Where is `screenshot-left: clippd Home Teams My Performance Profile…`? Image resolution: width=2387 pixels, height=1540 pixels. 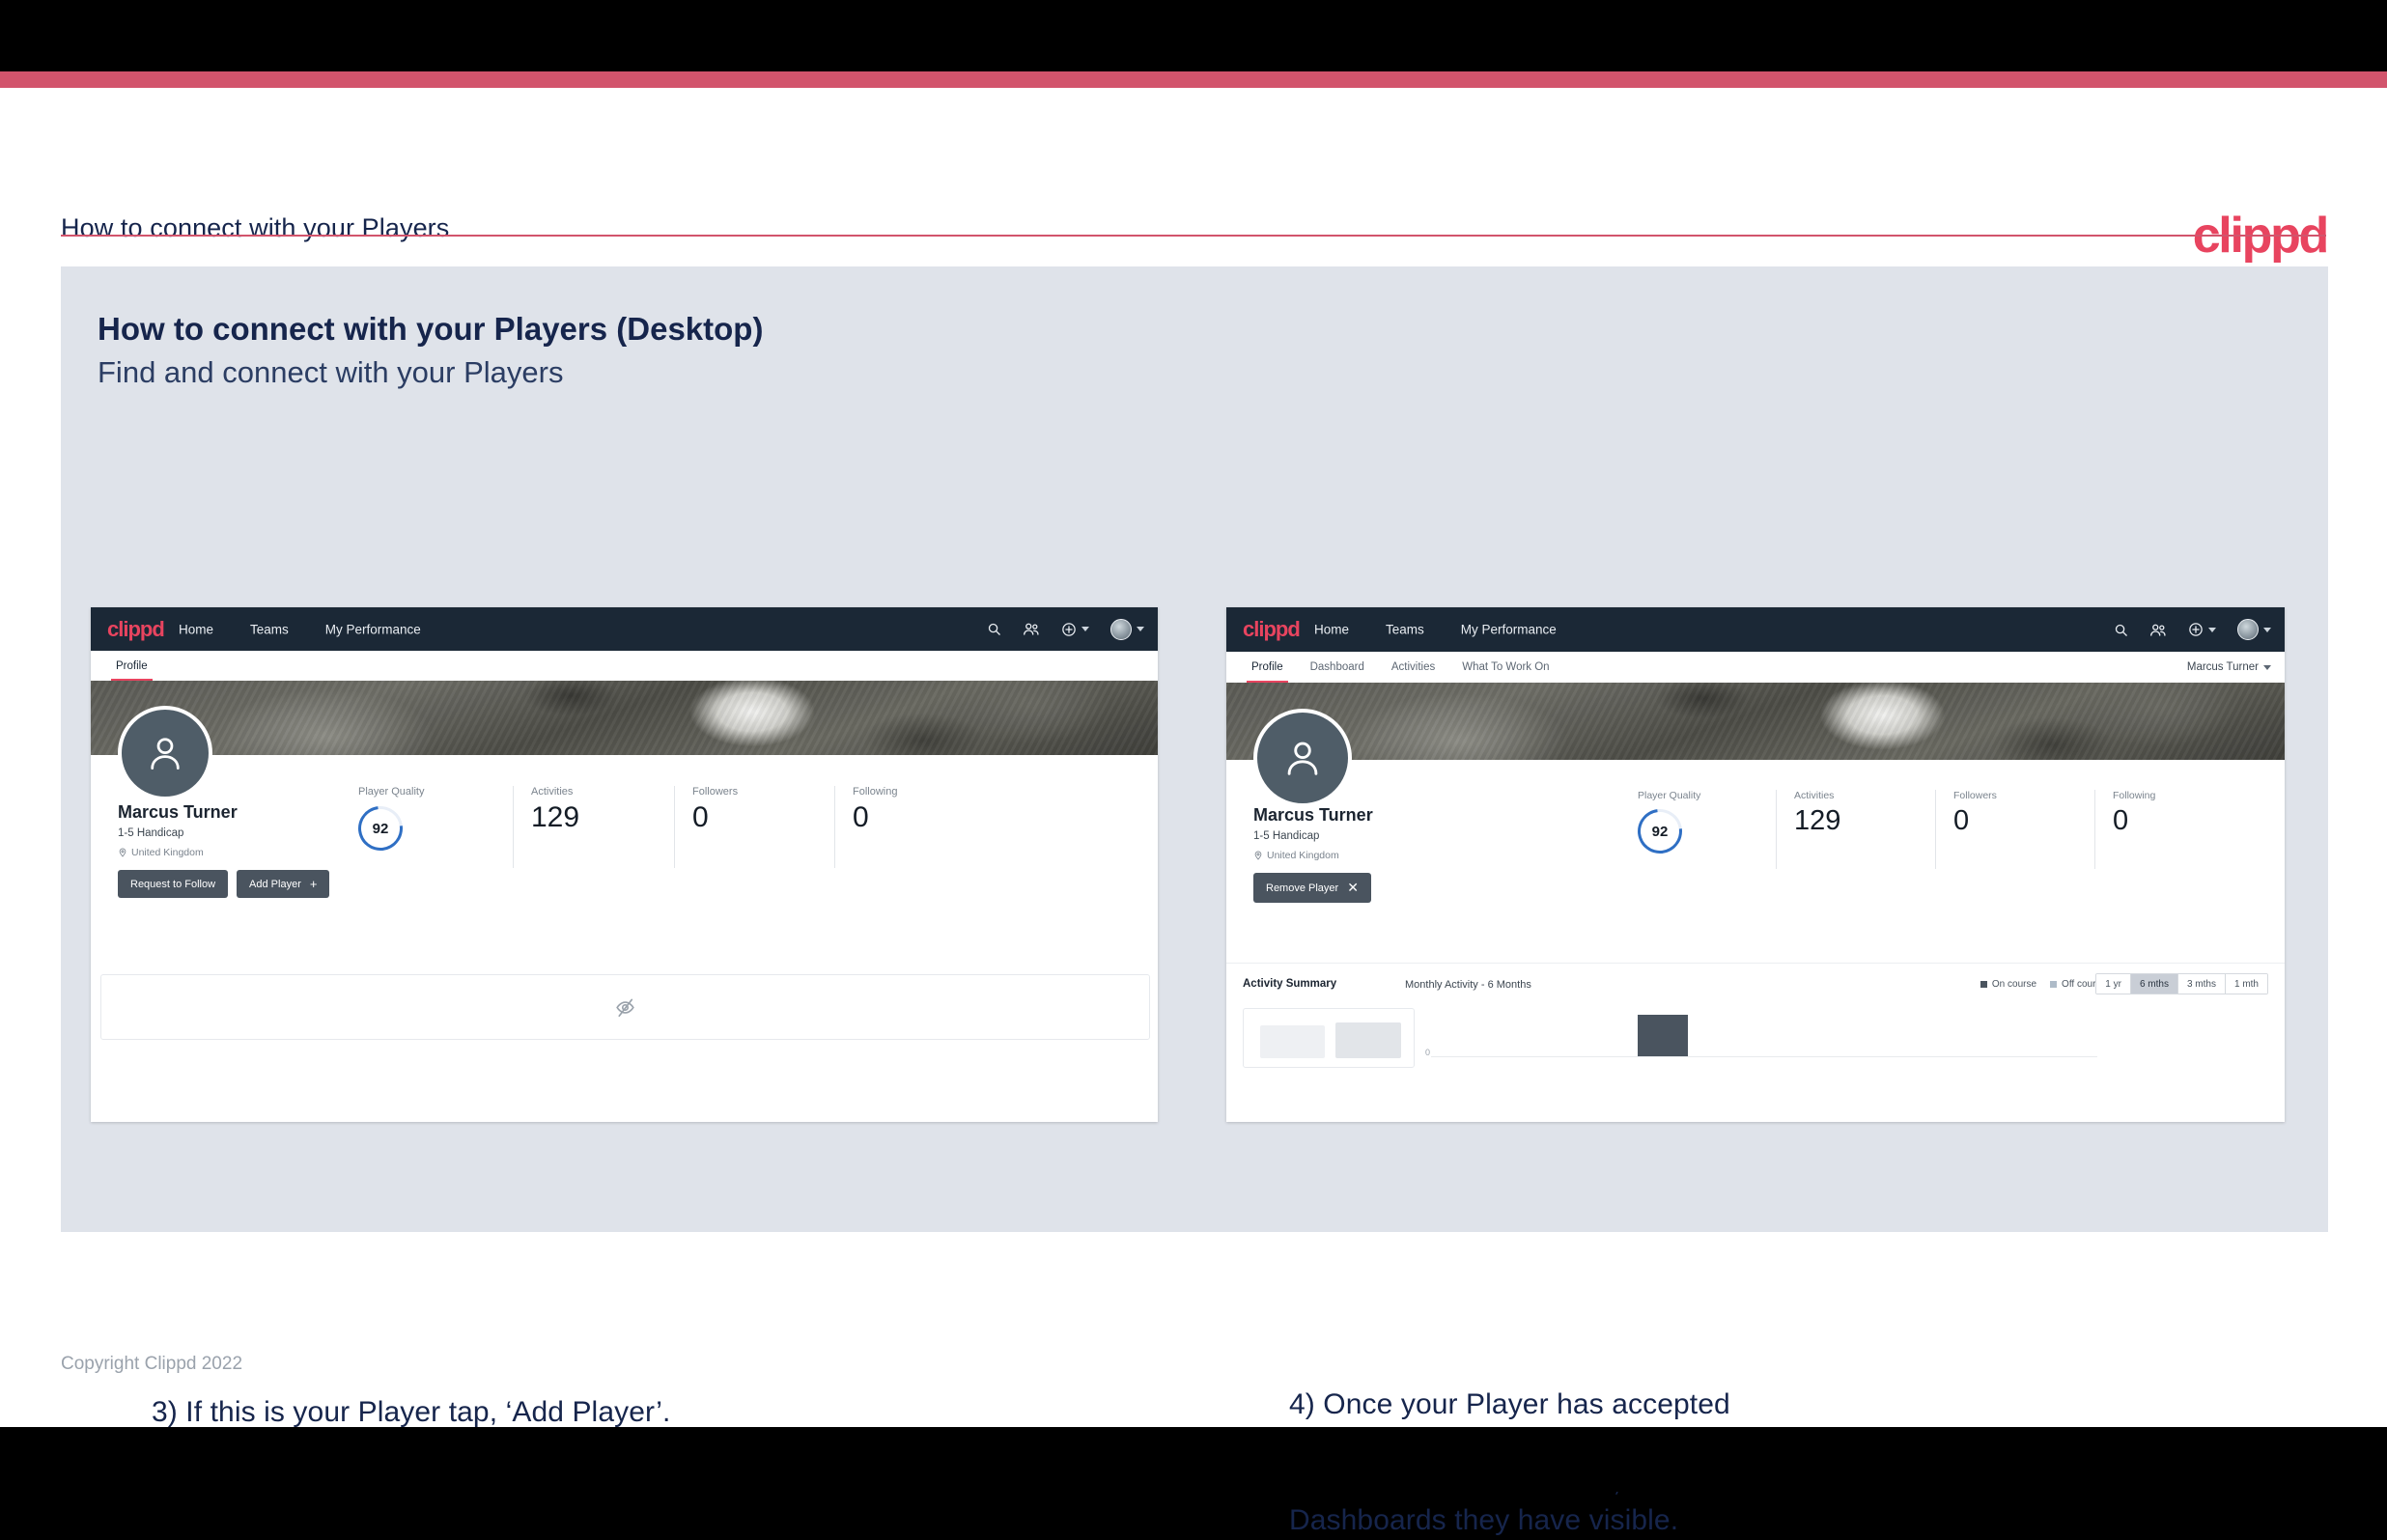
screenshot-left: clippd Home Teams My Performance Profile… is located at coordinates (624, 865).